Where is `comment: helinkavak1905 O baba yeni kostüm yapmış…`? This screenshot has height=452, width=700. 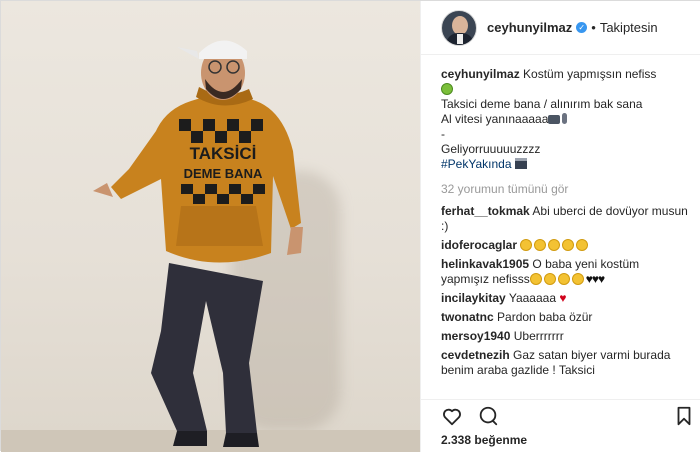 comment: helinkavak1905 O baba yeni kostüm yapmış… is located at coordinates (564, 272).